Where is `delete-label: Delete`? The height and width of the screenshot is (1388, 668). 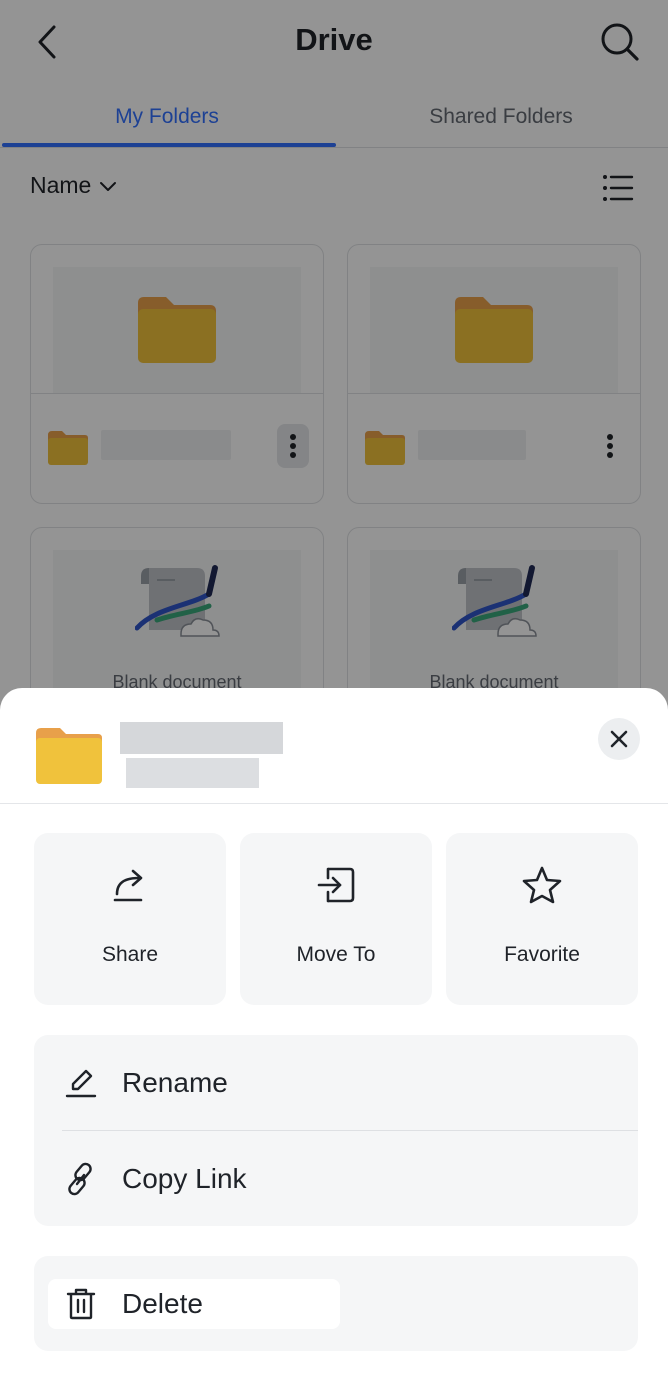 delete-label: Delete is located at coordinates (162, 1303).